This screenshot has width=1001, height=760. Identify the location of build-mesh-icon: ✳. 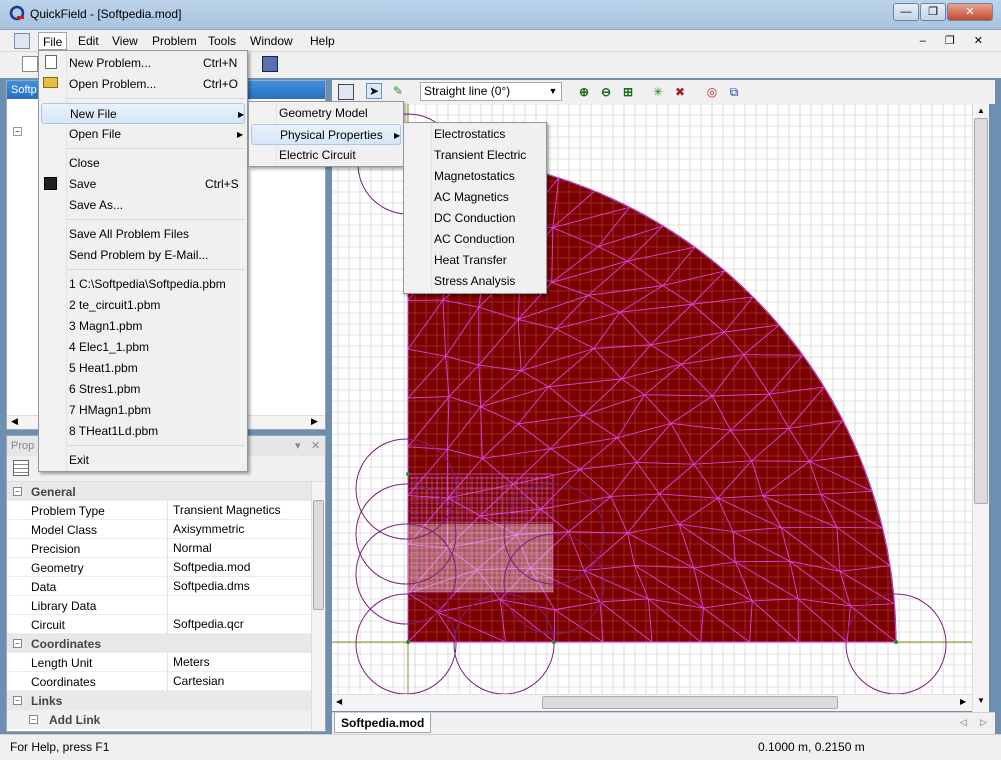
(658, 92).